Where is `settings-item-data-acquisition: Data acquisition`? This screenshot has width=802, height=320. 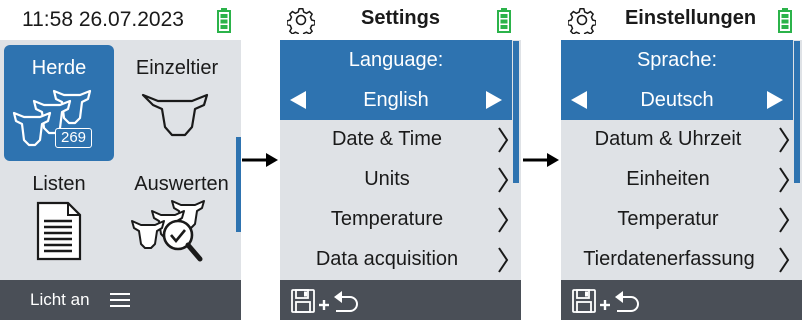
settings-item-data-acquisition: Data acquisition is located at coordinates (396, 260).